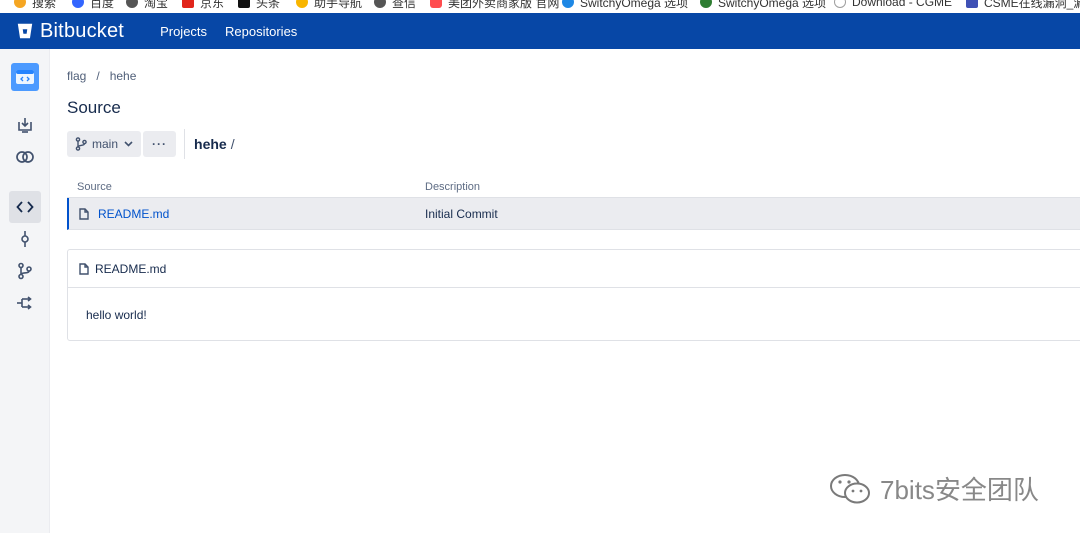 The image size is (1080, 533). What do you see at coordinates (25, 271) in the screenshot?
I see `branches-icon` at bounding box center [25, 271].